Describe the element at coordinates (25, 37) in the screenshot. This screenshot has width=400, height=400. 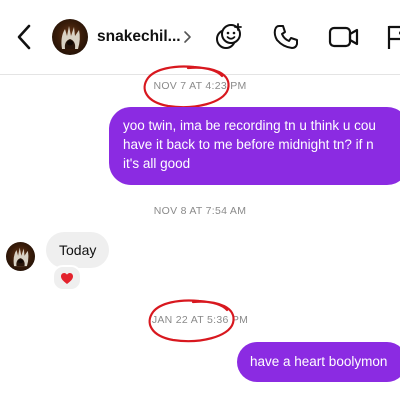
I see `chevron-left-icon` at that location.